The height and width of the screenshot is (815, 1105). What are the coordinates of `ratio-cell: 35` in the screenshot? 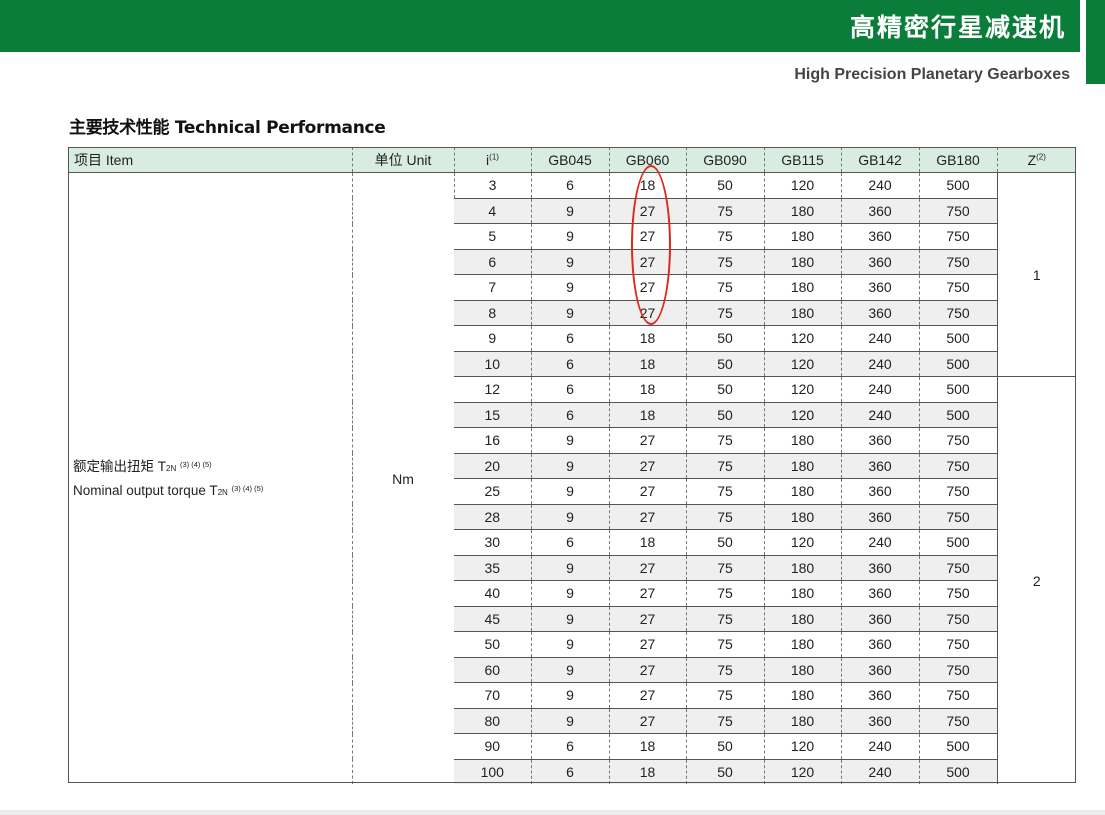 It's located at (492, 567).